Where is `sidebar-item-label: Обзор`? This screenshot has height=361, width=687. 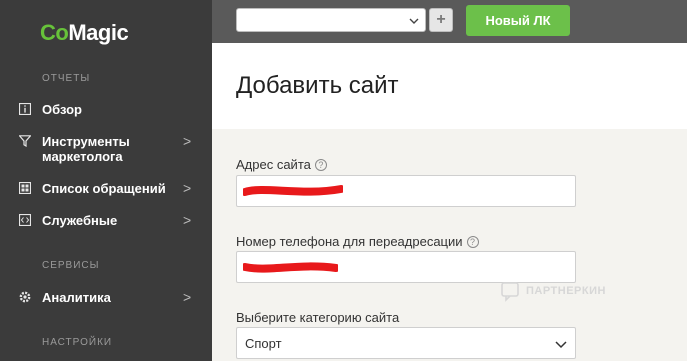
sidebar-item-label: Обзор is located at coordinates (62, 109).